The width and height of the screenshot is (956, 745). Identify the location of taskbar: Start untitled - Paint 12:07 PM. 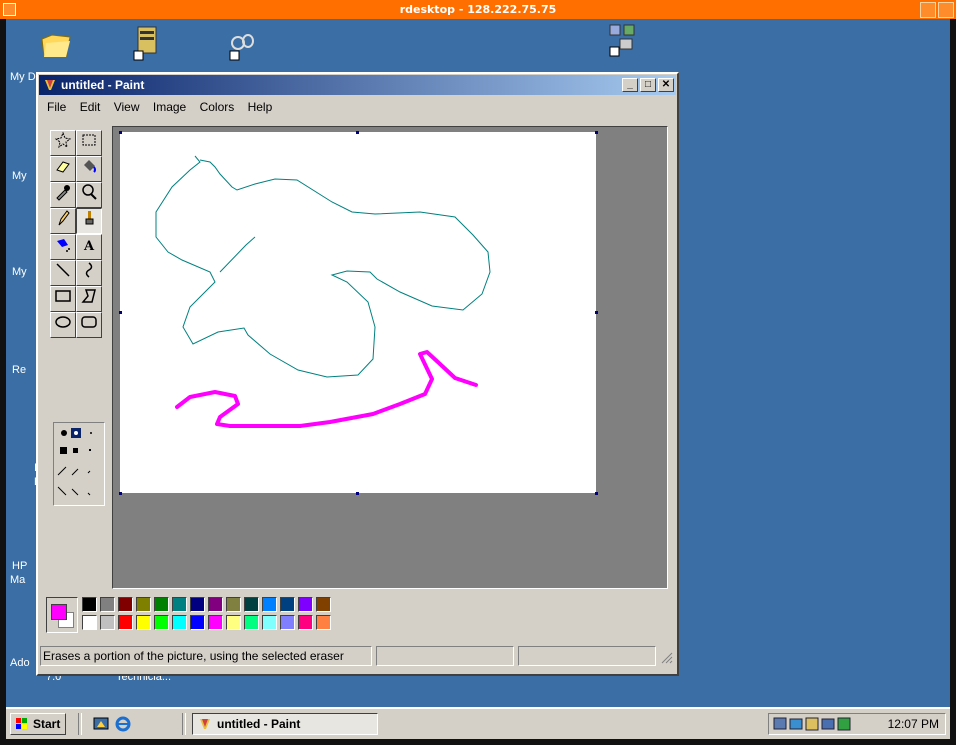
(478, 723).